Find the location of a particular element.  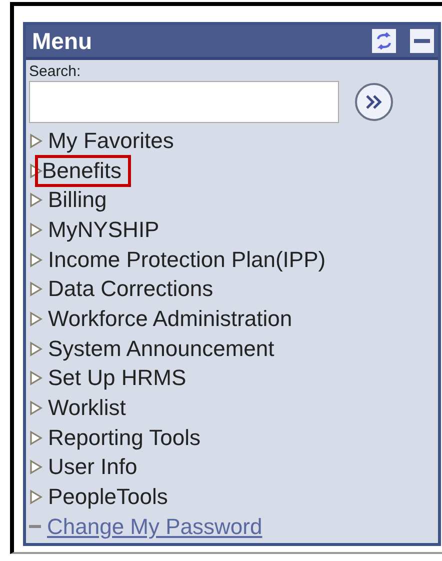

menu-item: Income Protection Plan(IPP) is located at coordinates (187, 259).